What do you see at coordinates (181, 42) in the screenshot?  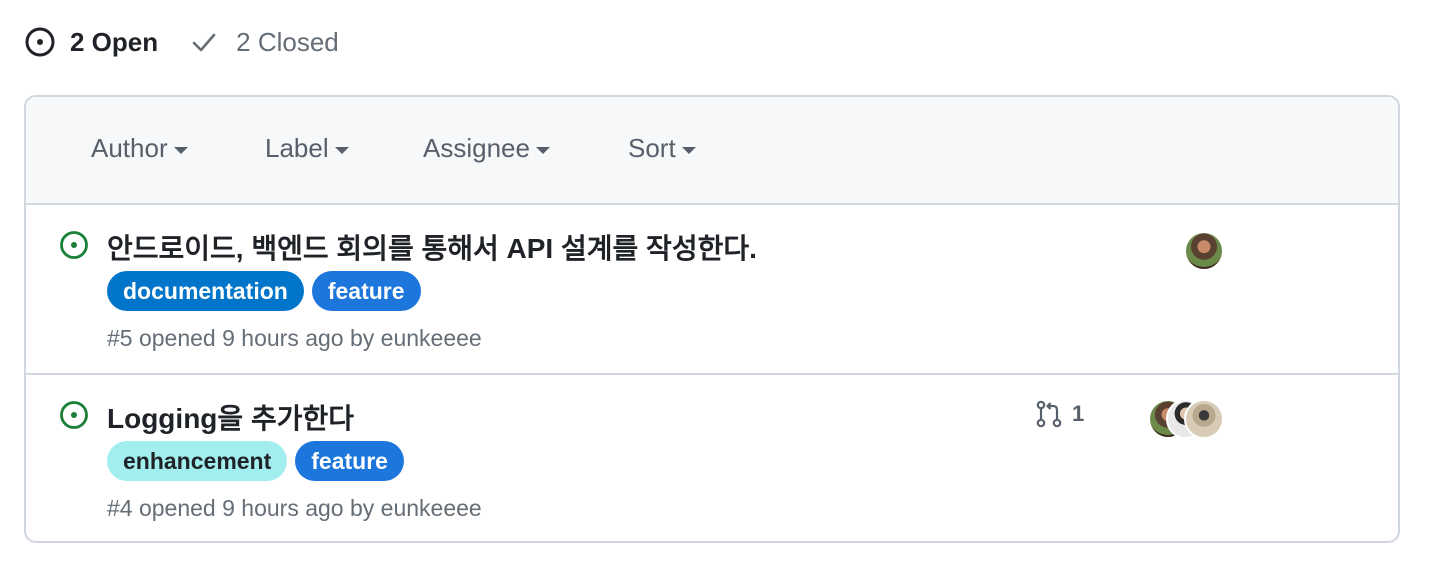 I see `issue-state-tabs: 2 Open 2 Closed` at bounding box center [181, 42].